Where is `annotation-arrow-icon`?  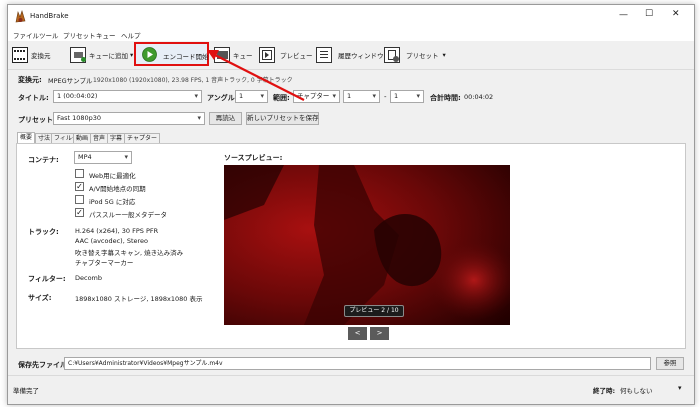 annotation-arrow-icon is located at coordinates (256, 75).